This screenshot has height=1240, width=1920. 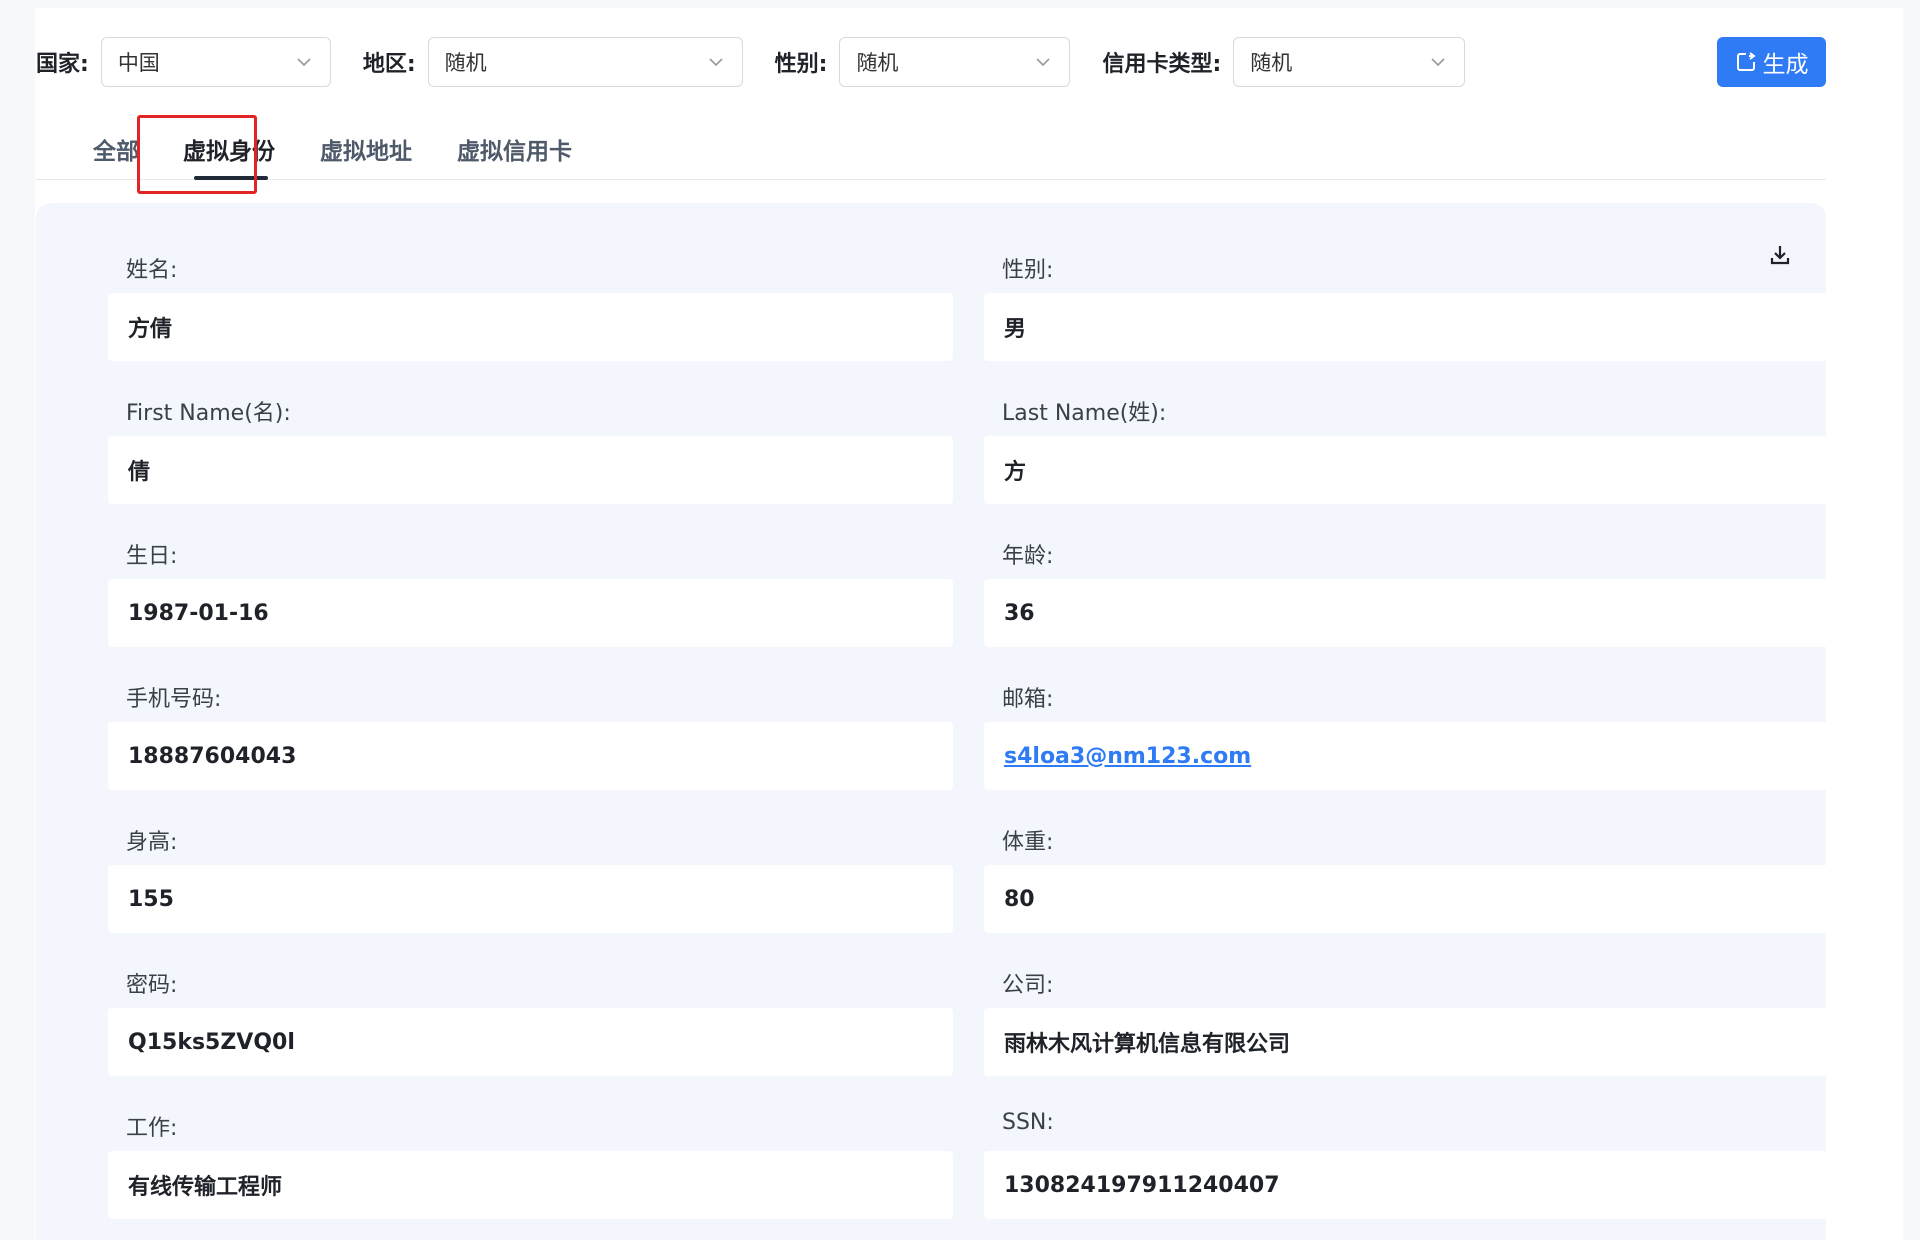 I want to click on weight-value: 80, so click(x=1406, y=899).